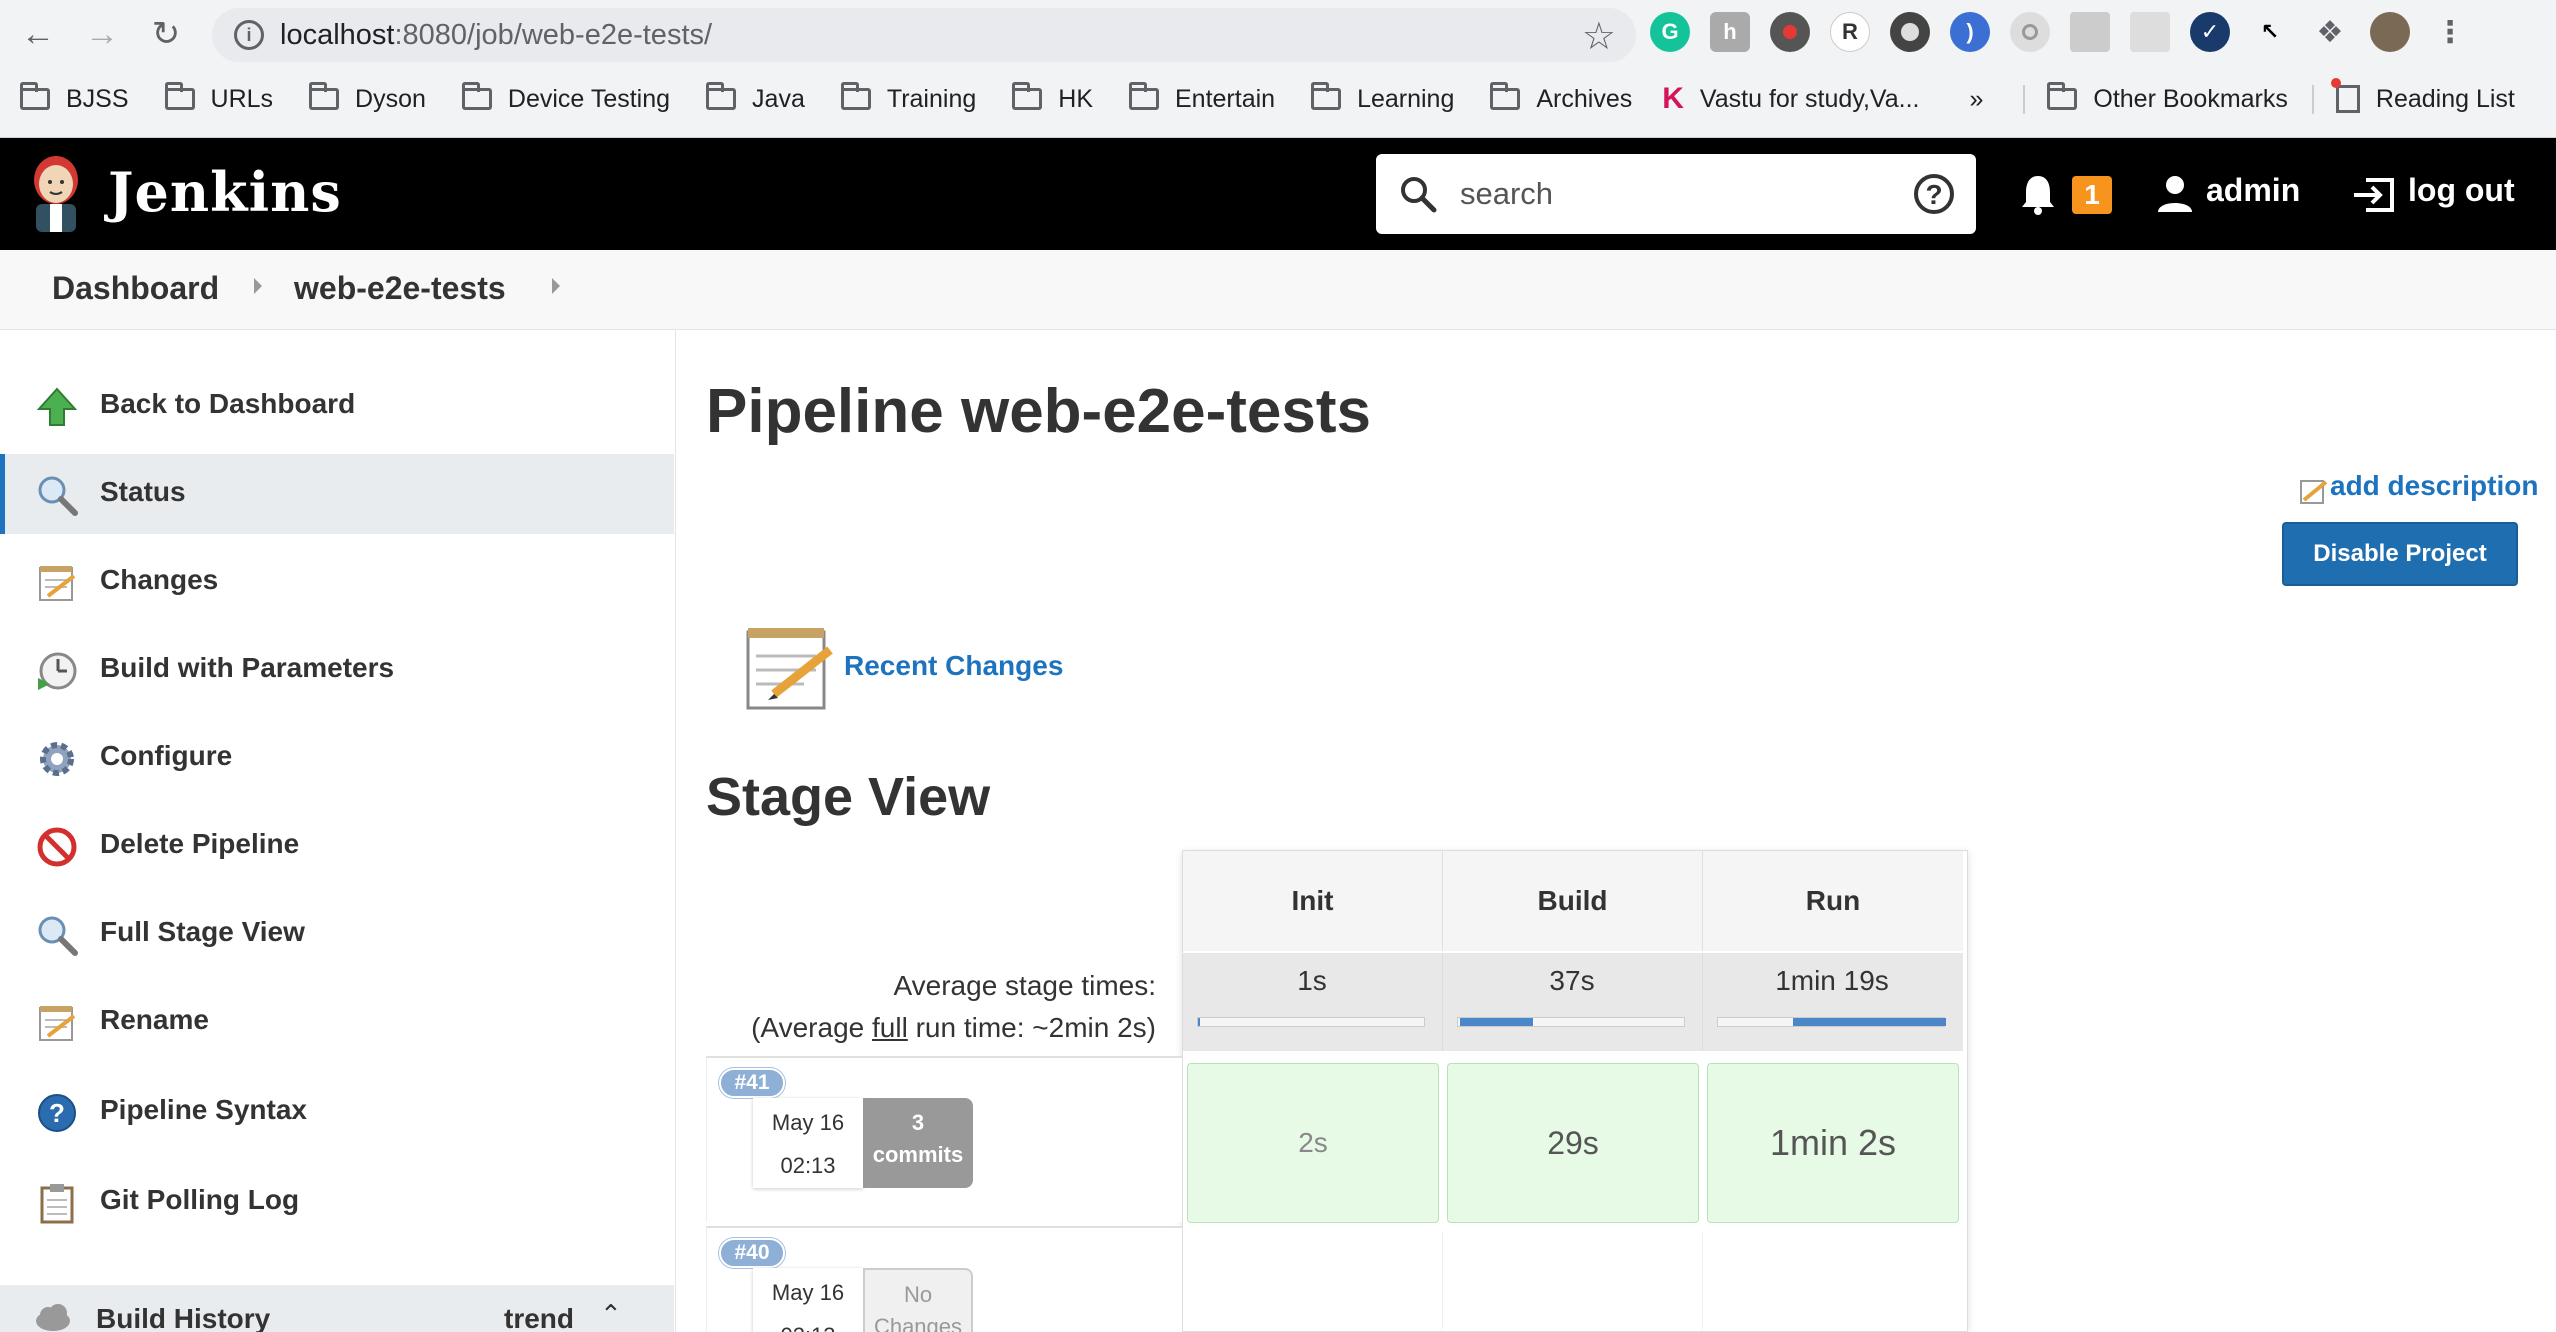 The height and width of the screenshot is (1332, 2556). Describe the element at coordinates (166, 755) in the screenshot. I see `sidebar-item-label: Configure` at that location.